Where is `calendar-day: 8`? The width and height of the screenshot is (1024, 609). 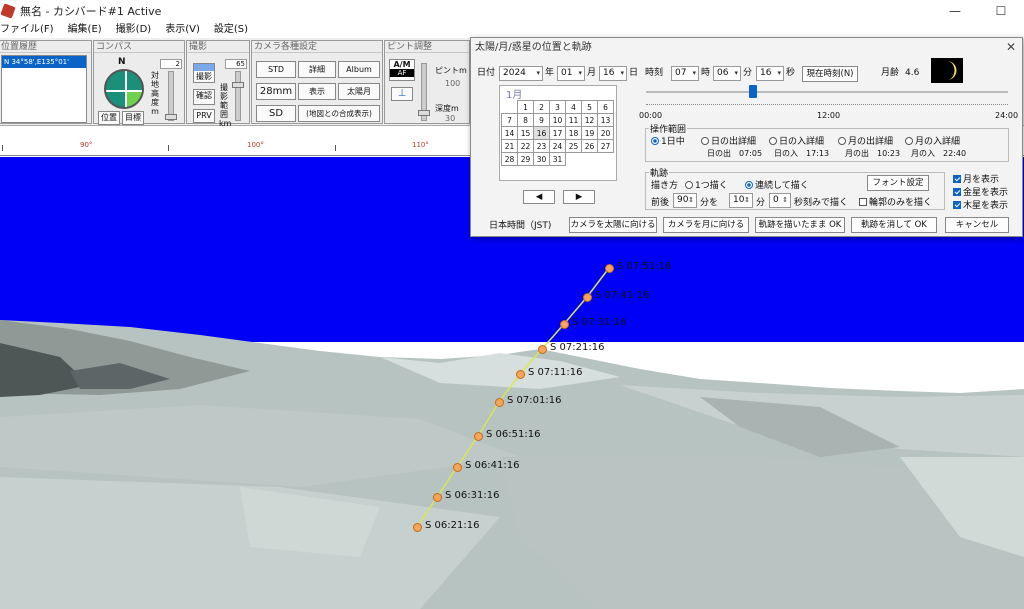 calendar-day: 8 is located at coordinates (525, 120).